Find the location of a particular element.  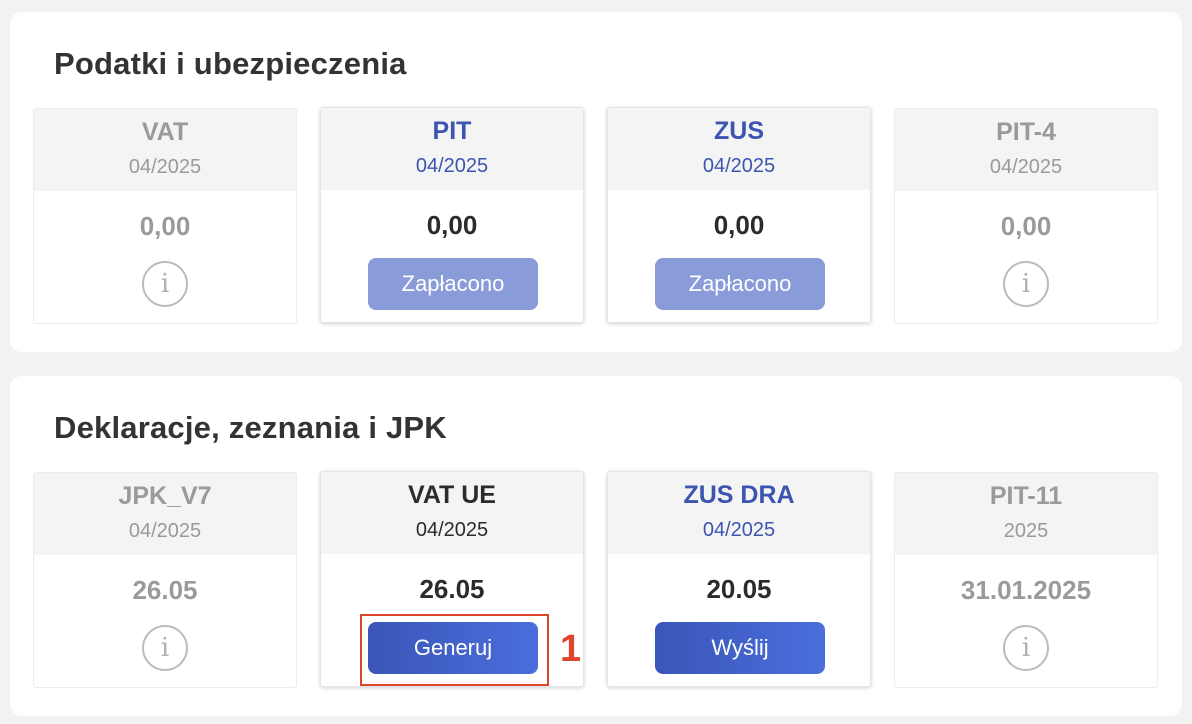

card-title: ZUS DRA is located at coordinates (739, 495).